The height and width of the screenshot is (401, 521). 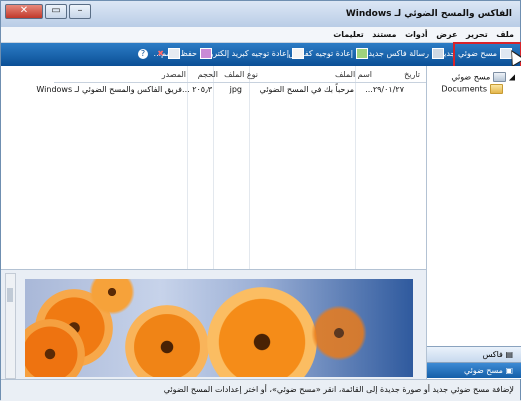 What do you see at coordinates (471, 77) in the screenshot?
I see `nav-root-label: مسح ضوئي` at bounding box center [471, 77].